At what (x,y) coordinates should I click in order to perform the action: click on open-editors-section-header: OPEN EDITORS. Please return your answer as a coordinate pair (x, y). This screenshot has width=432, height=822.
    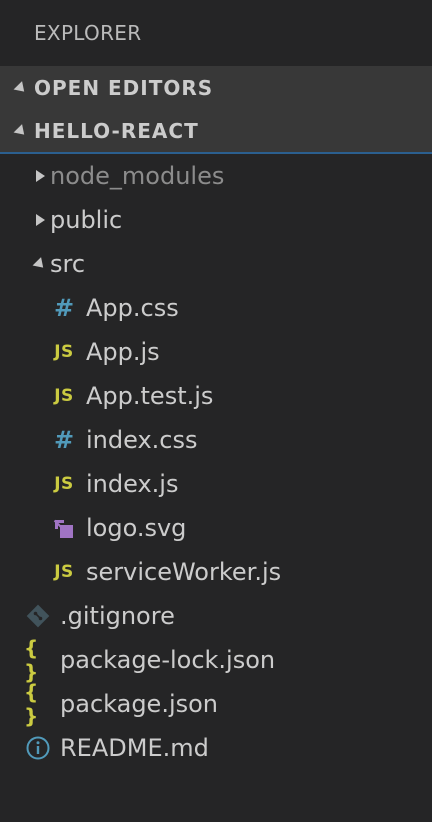
    Looking at the image, I should click on (216, 88).